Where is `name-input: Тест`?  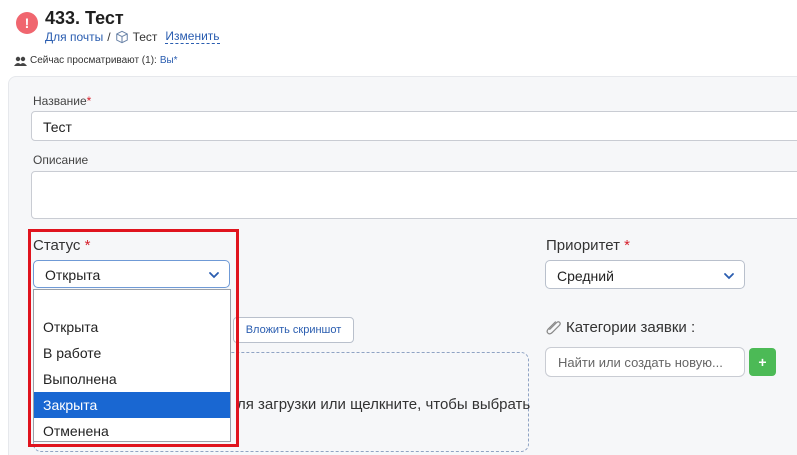
name-input: Тест is located at coordinates (414, 126).